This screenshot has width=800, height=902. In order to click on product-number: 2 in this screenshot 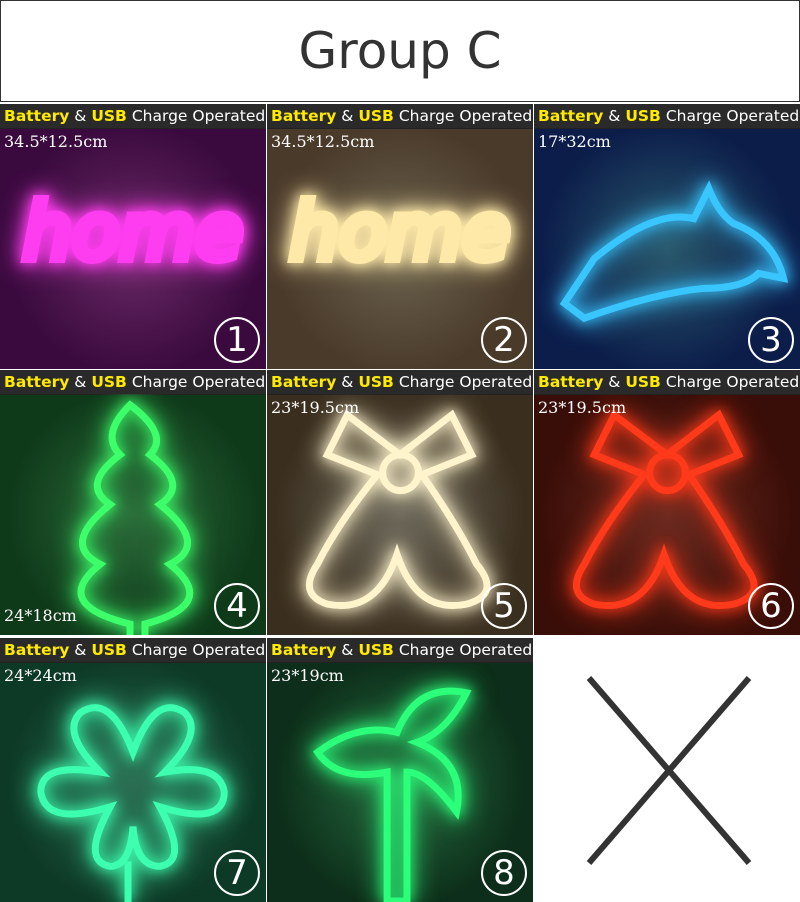, I will do `click(504, 340)`.